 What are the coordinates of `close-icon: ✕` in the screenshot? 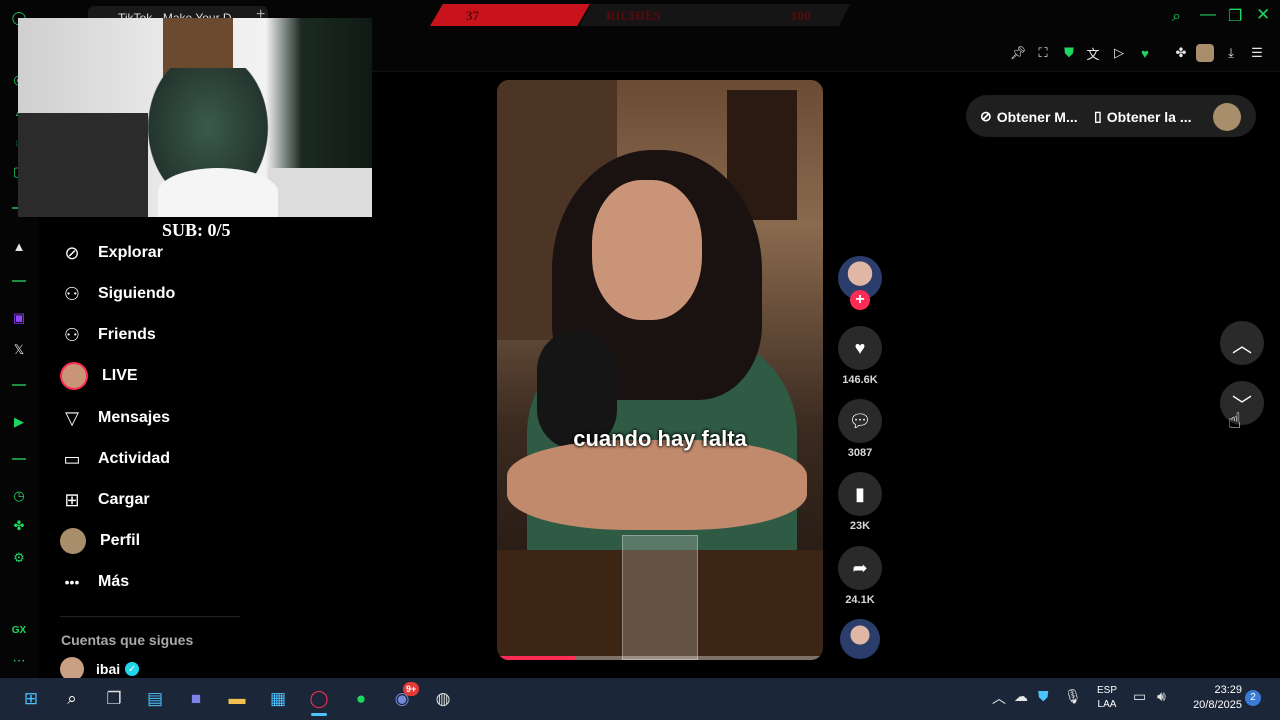 It's located at (1263, 15).